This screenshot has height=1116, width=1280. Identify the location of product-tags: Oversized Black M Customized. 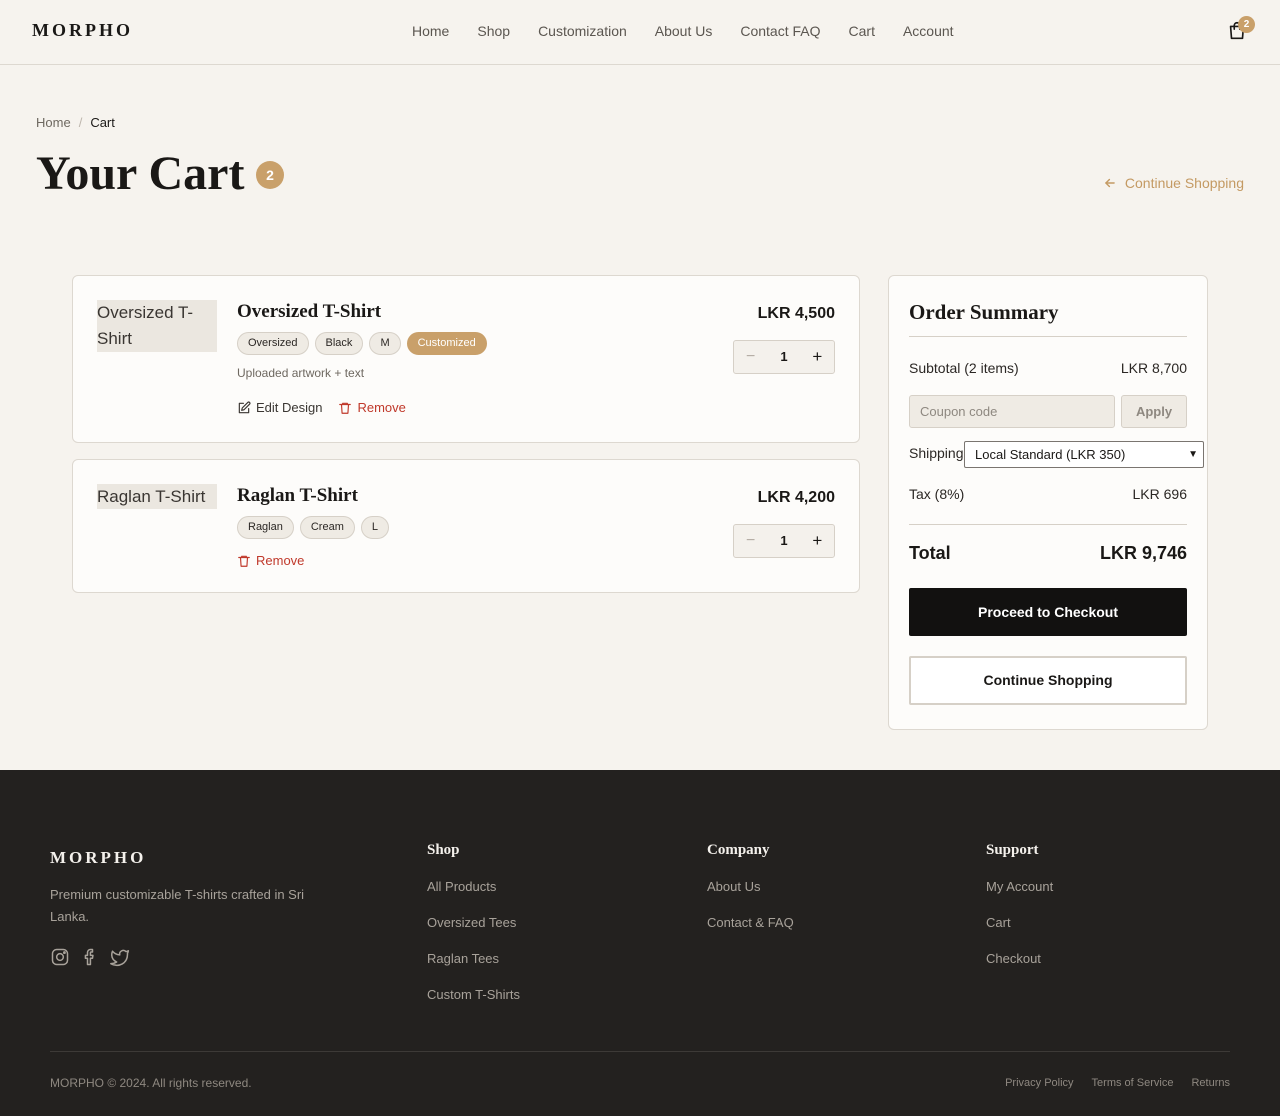
(362, 343).